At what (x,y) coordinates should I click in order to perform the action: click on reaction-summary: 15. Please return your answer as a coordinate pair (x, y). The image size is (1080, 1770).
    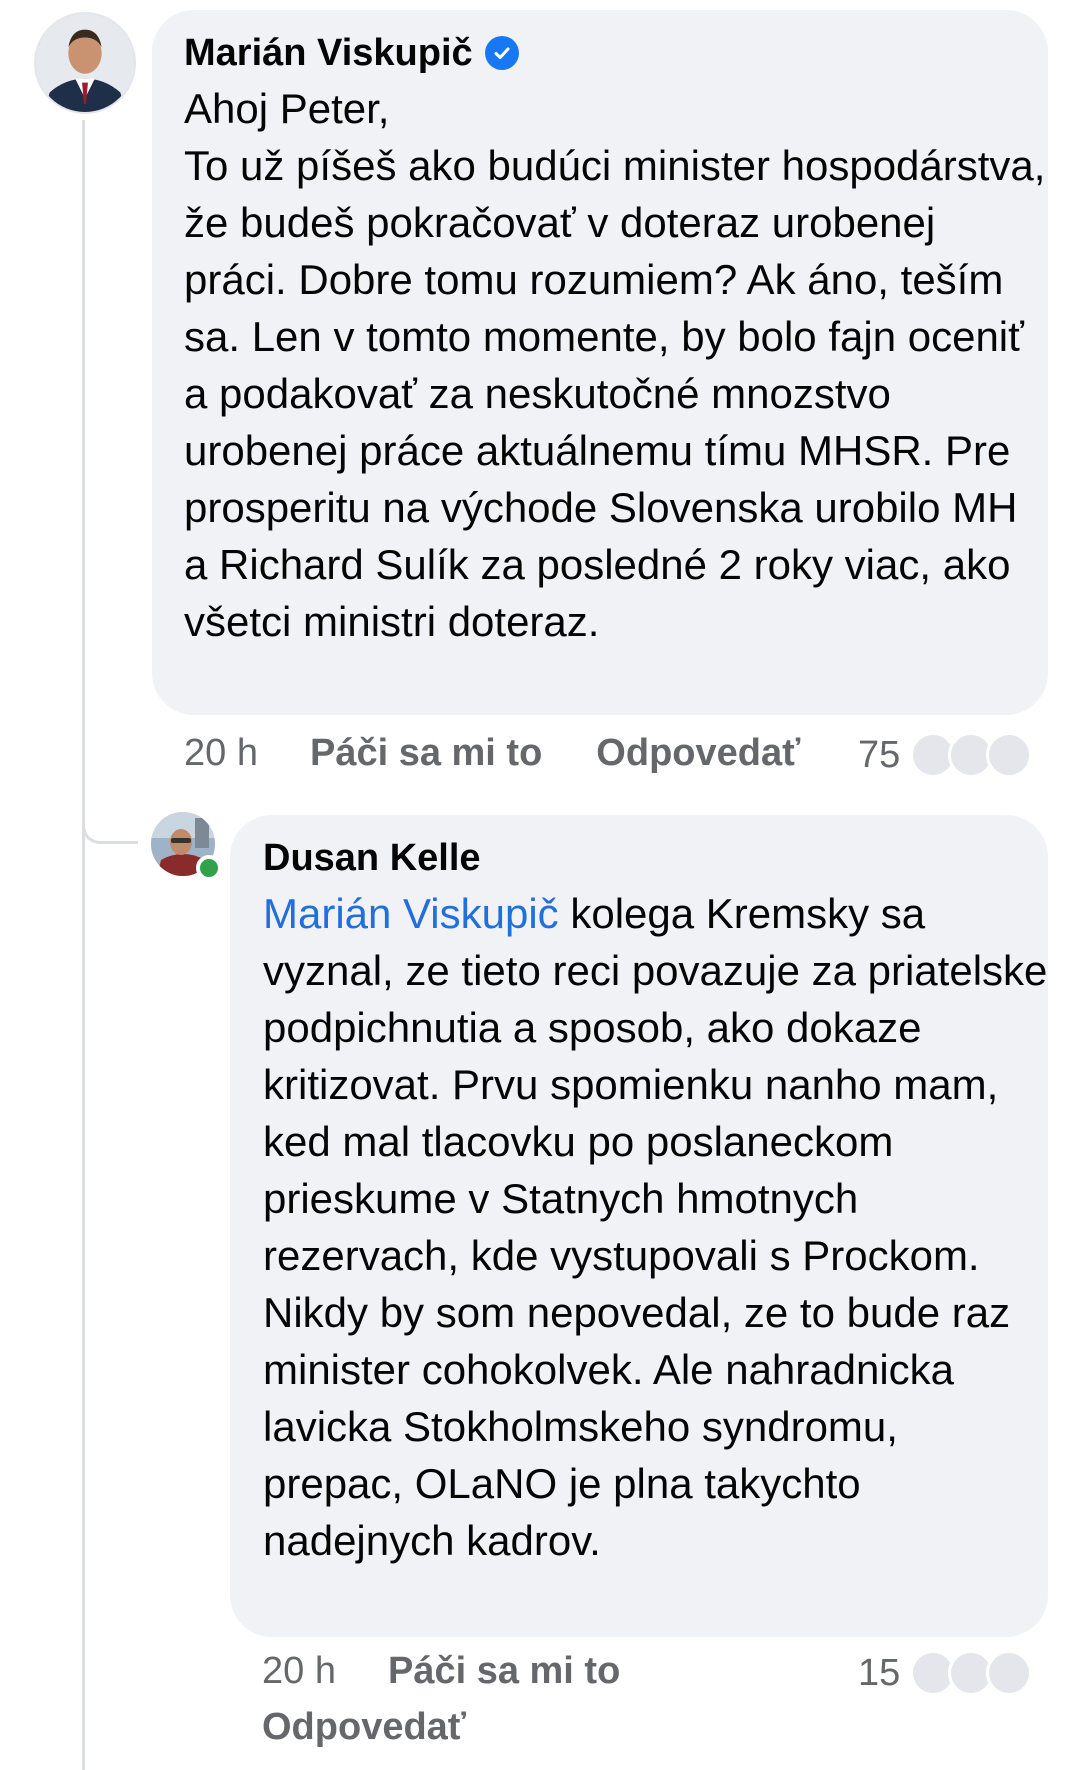
    Looking at the image, I should click on (945, 1673).